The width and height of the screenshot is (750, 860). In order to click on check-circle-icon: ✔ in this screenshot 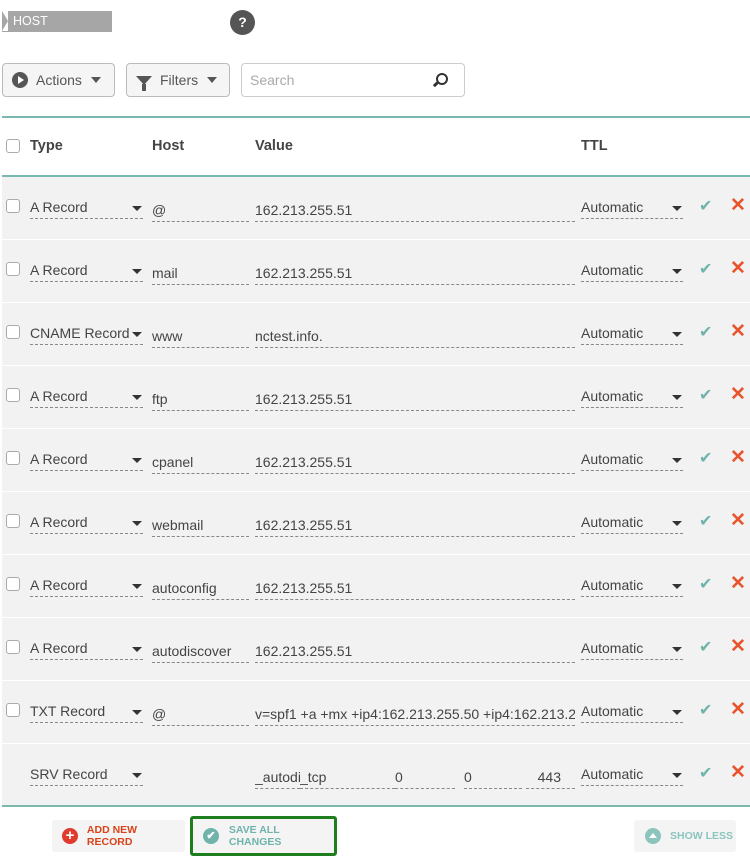, I will do `click(211, 836)`.